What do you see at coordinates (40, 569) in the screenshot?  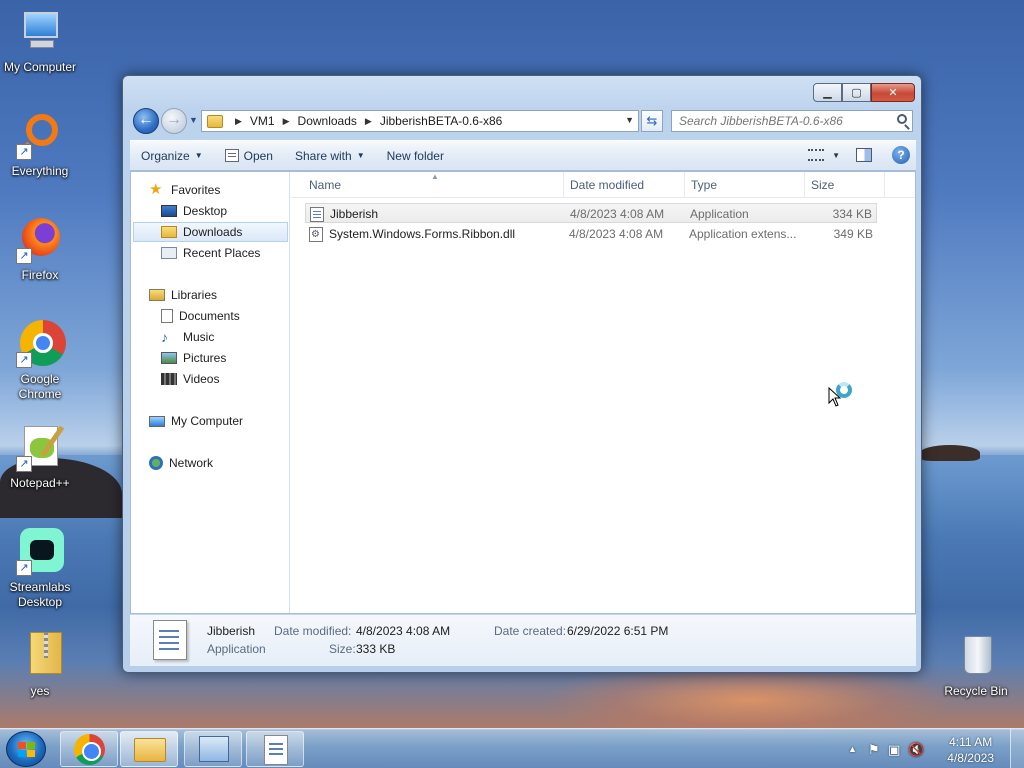 I see `desktop-icon-streamlabs: ↗ Streamlabs Desktop` at bounding box center [40, 569].